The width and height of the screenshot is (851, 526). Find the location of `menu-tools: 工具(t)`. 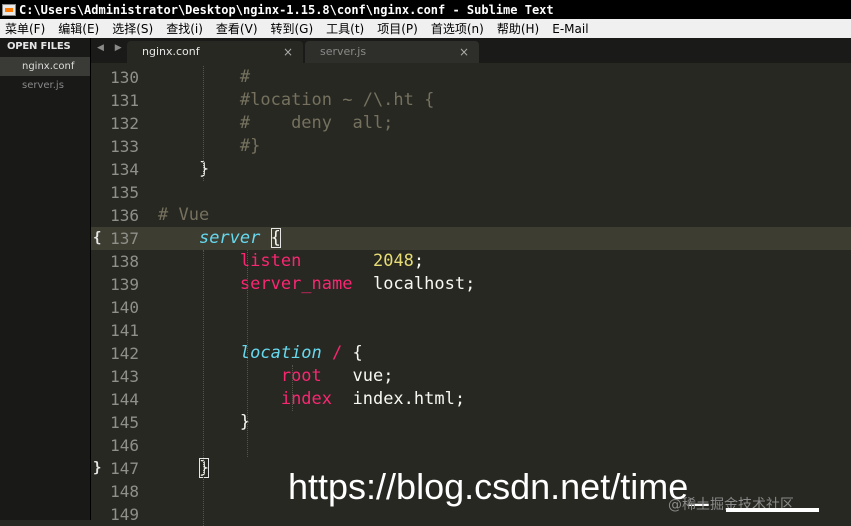

menu-tools: 工具(t) is located at coordinates (346, 28).